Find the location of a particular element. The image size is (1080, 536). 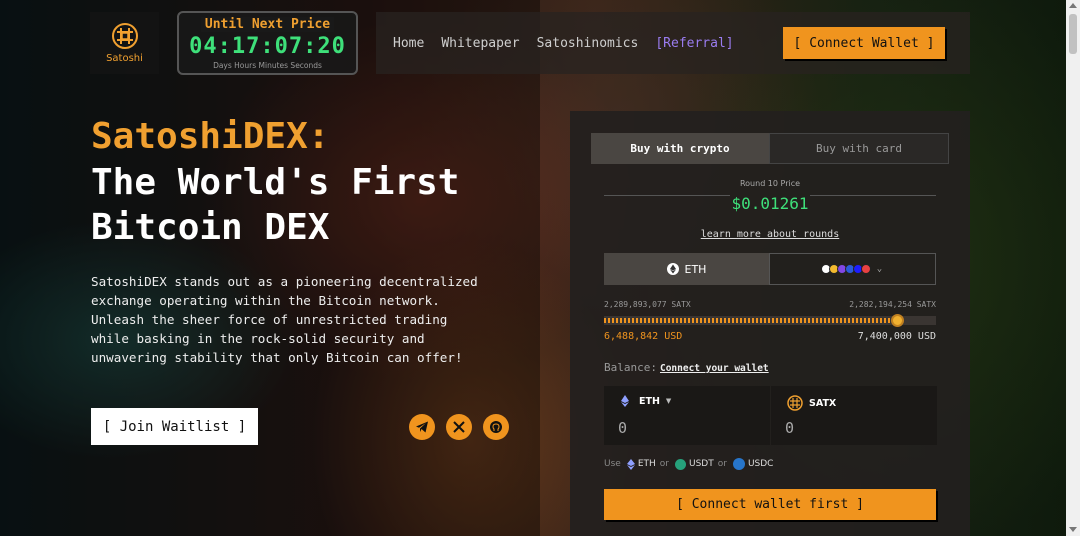

use-label: Use is located at coordinates (612, 464).